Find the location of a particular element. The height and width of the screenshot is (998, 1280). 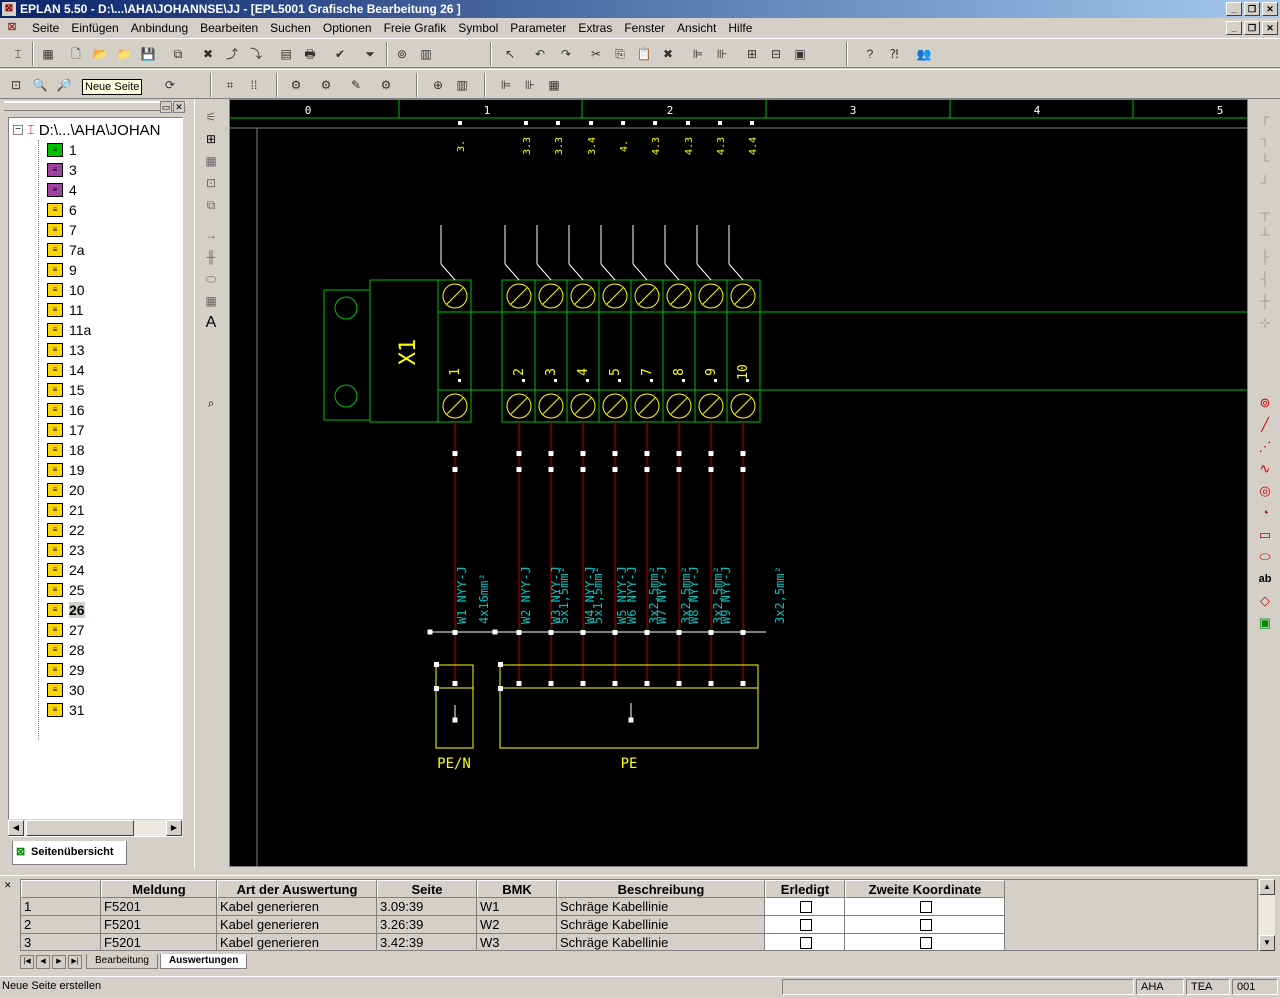

close-button: ✕ is located at coordinates (1270, 9).